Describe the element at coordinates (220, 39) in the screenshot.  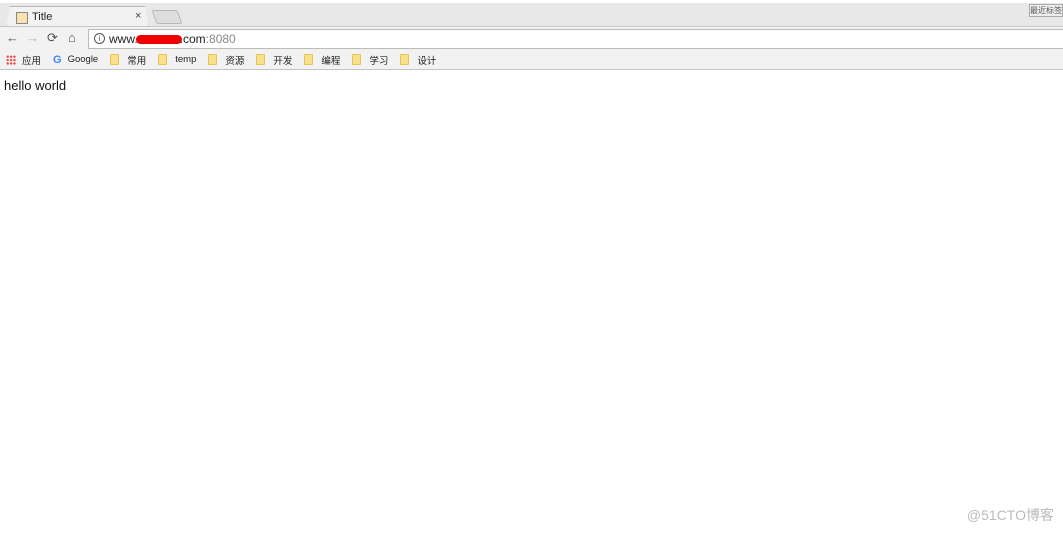
I see `url-port: :8080` at that location.